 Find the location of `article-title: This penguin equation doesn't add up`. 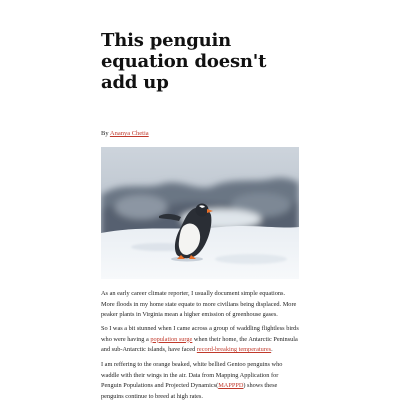

article-title: This penguin equation doesn't add up is located at coordinates (184, 61).